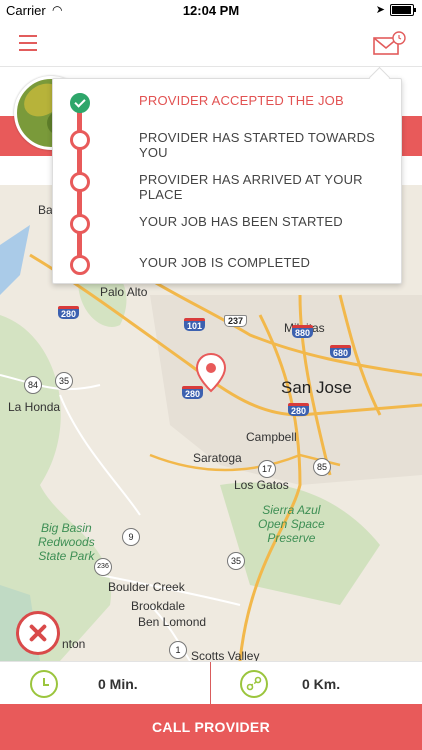  Describe the element at coordinates (316, 387) in the screenshot. I see `map-label-san-jose: San Jose` at that location.